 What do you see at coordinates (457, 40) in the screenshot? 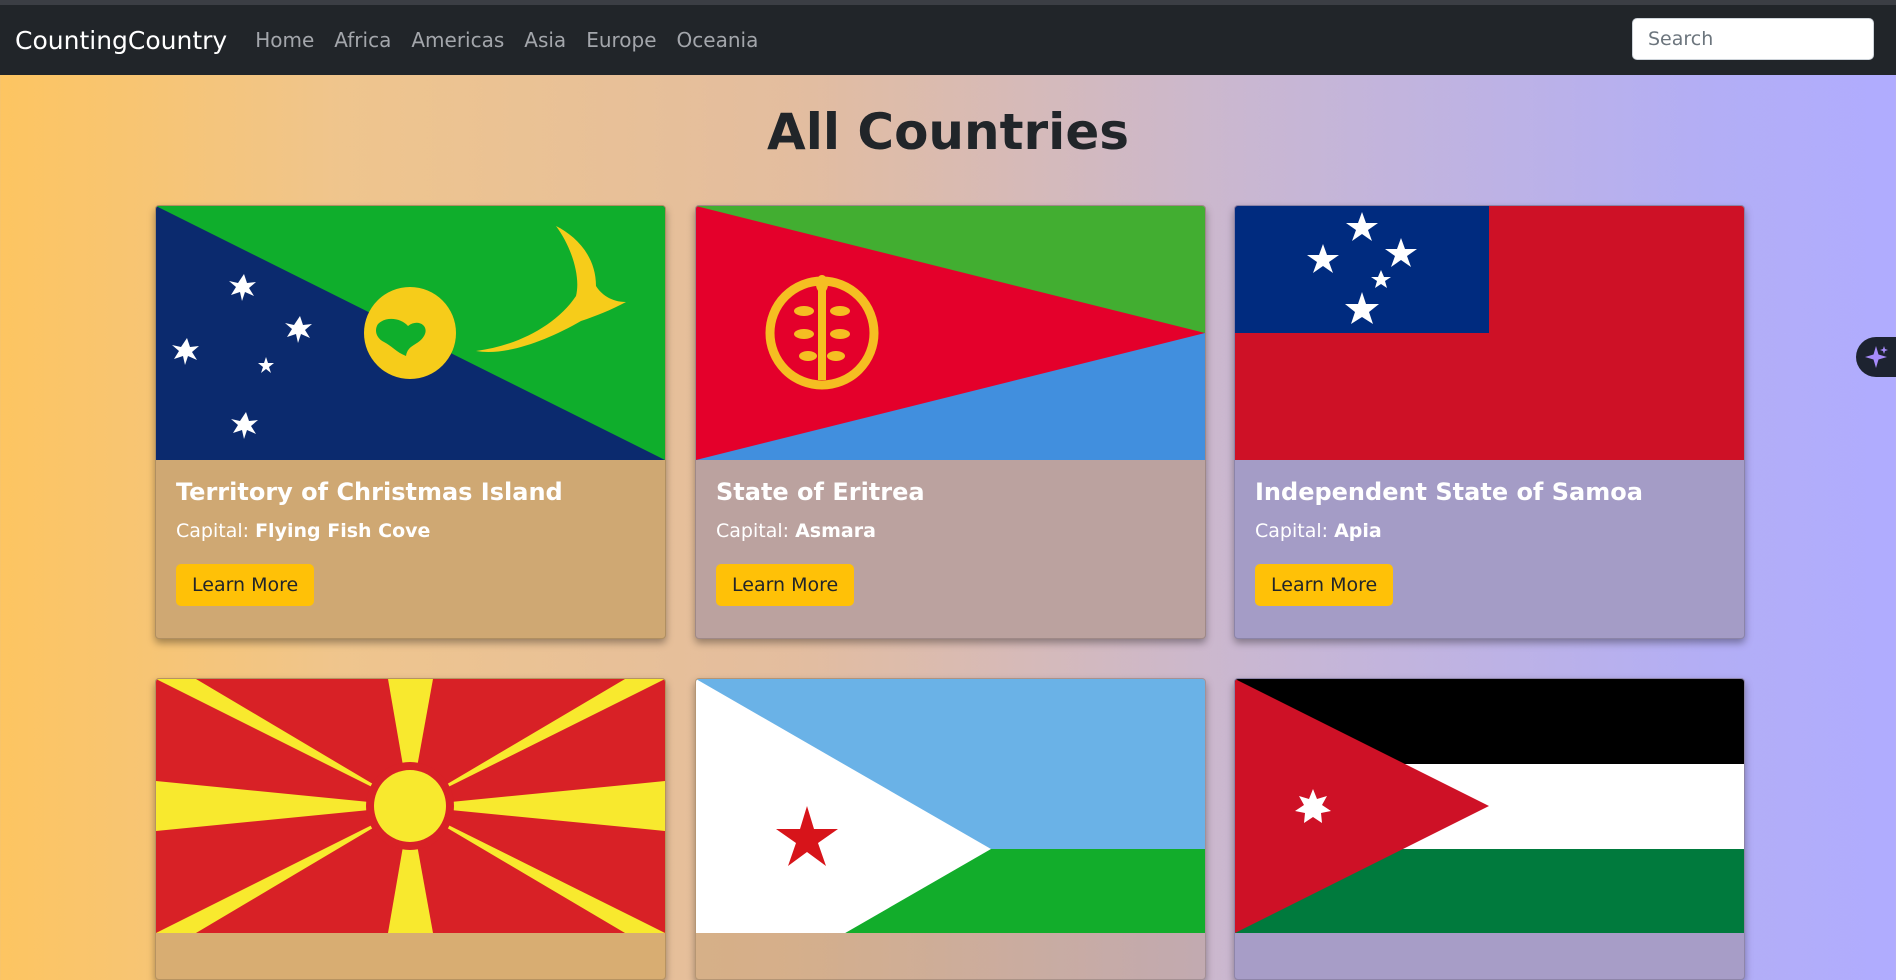
I see `nav-link-americas: Americas` at bounding box center [457, 40].